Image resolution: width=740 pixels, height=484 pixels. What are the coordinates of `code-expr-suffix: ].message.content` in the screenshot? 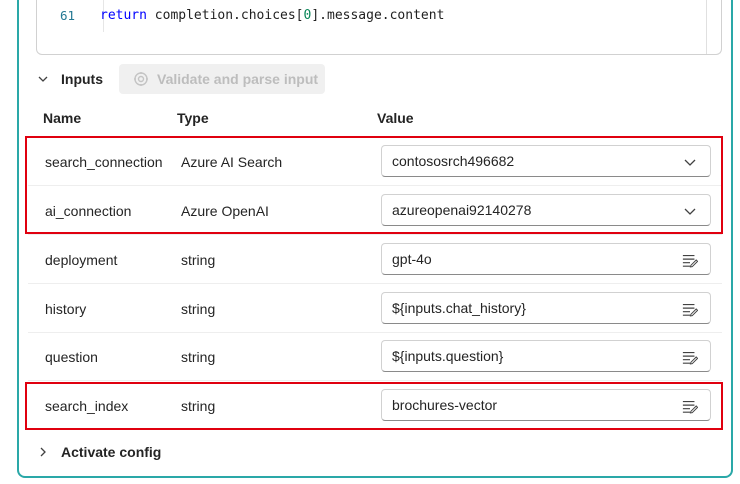 It's located at (378, 15).